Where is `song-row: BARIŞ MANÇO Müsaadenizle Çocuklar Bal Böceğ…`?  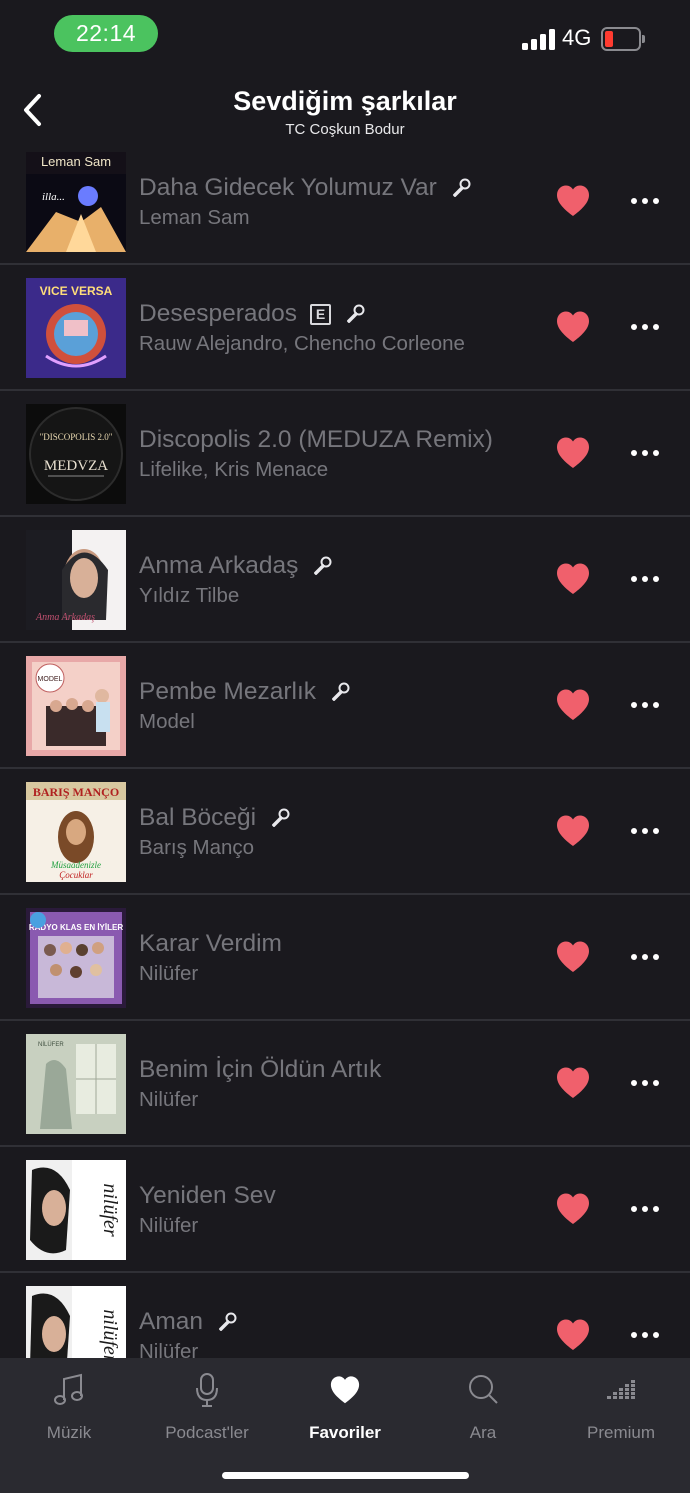 song-row: BARIŞ MANÇO Müsaadenizle Çocuklar Bal Böceğ… is located at coordinates (345, 832).